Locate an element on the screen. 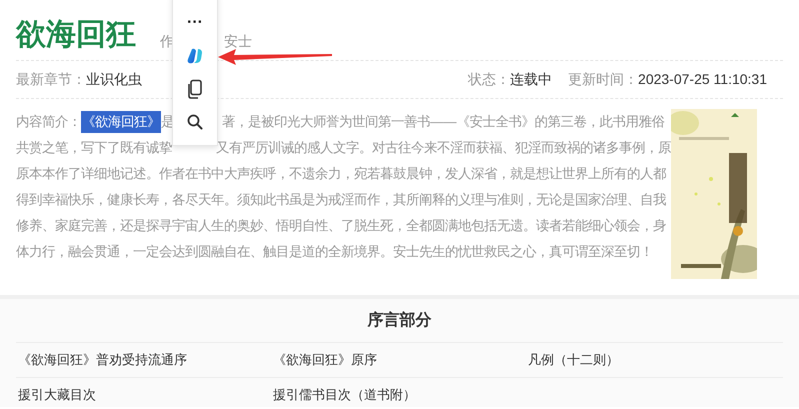 Image resolution: width=799 pixels, height=409 pixels. status-value: 连载中 is located at coordinates (531, 79).